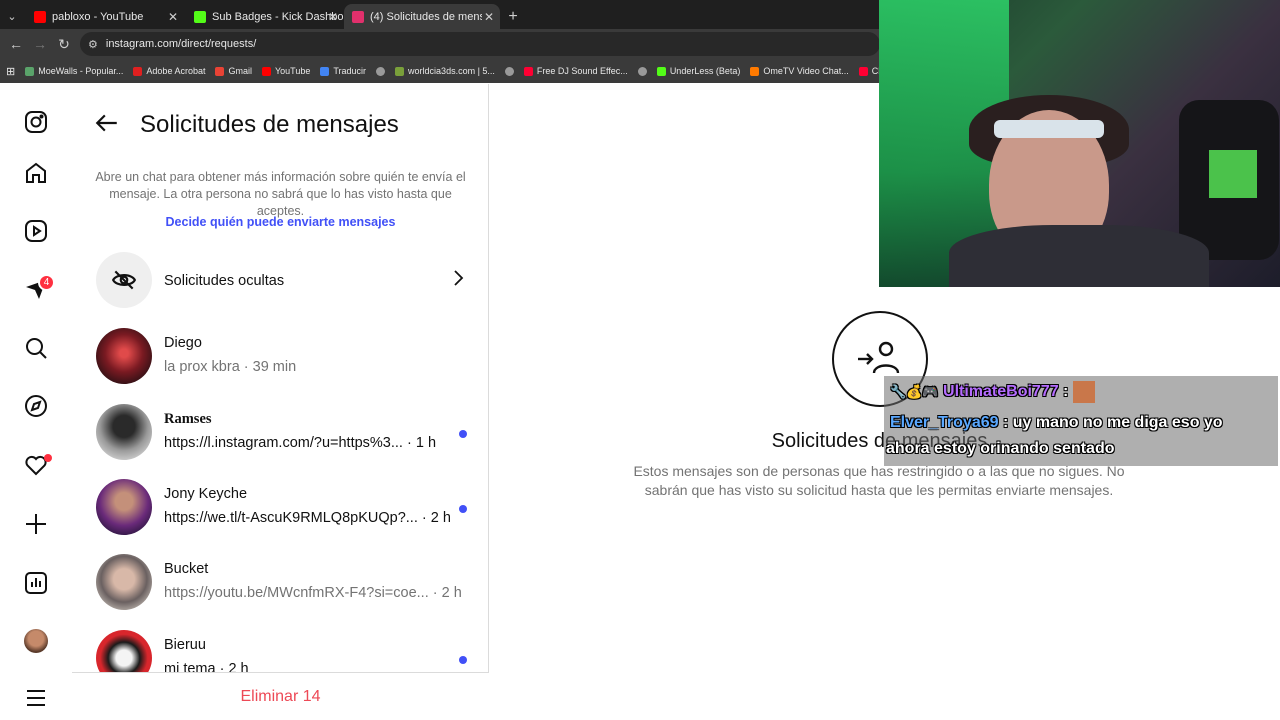  Describe the element at coordinates (1079, 143) in the screenshot. I see `webcam-overlay` at that location.